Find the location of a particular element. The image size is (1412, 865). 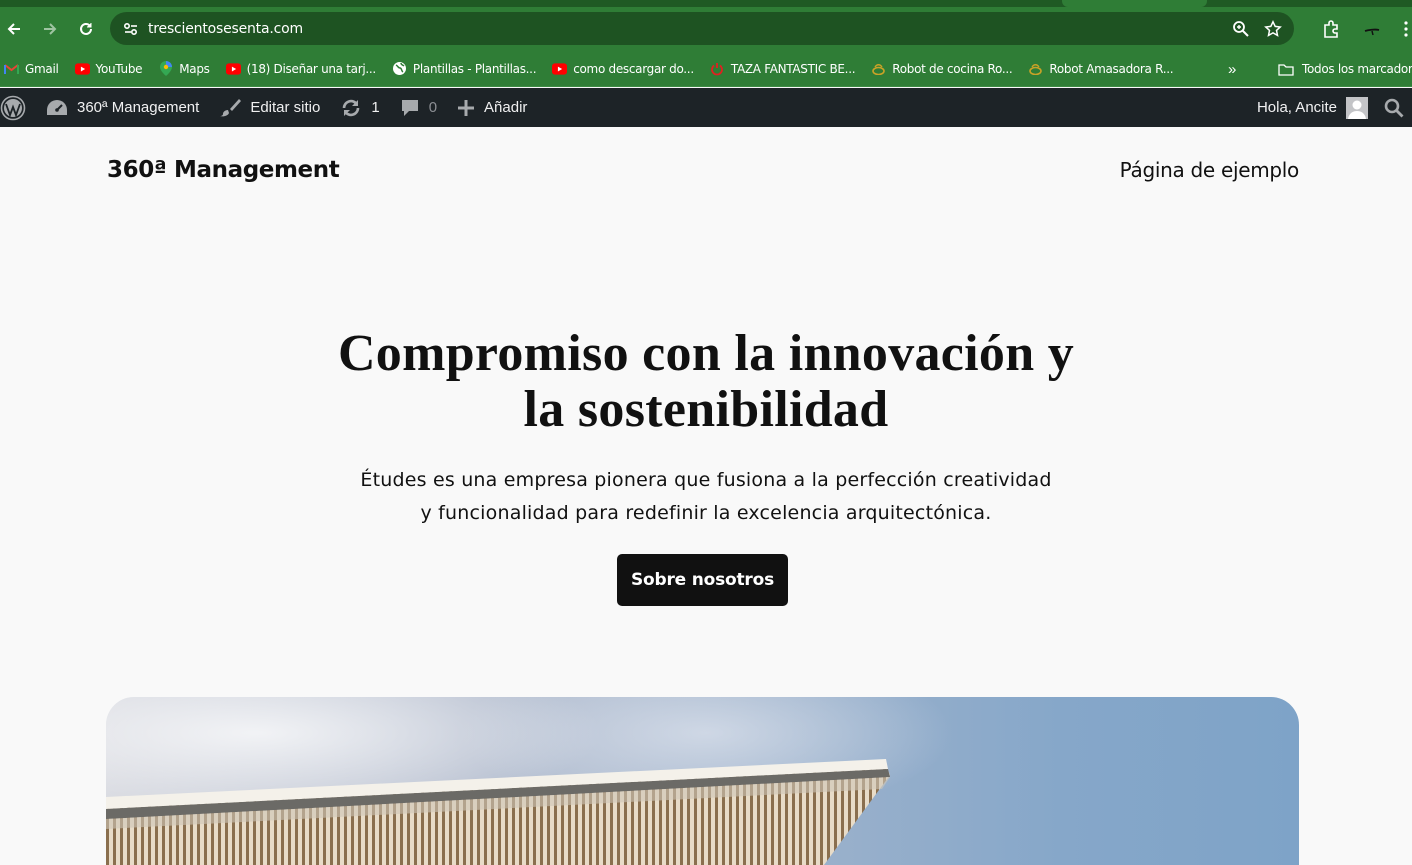

bookmark-label: Gmail is located at coordinates (42, 68).